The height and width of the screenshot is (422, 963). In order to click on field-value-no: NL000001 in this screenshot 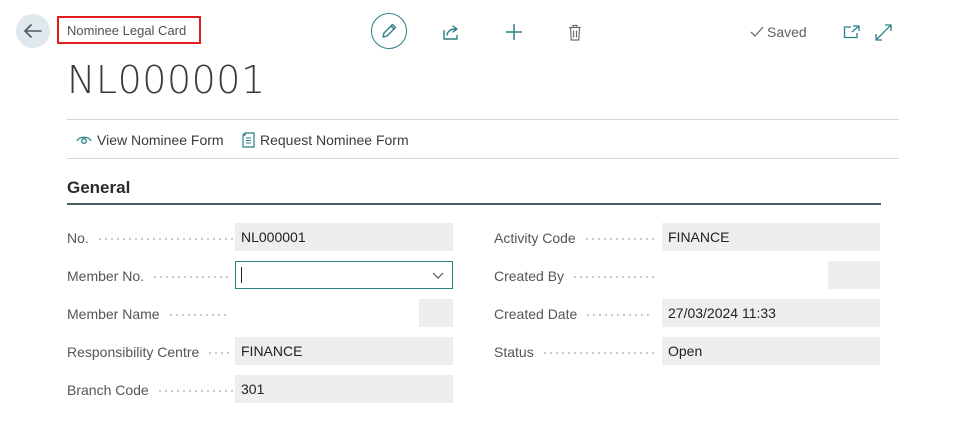, I will do `click(344, 237)`.